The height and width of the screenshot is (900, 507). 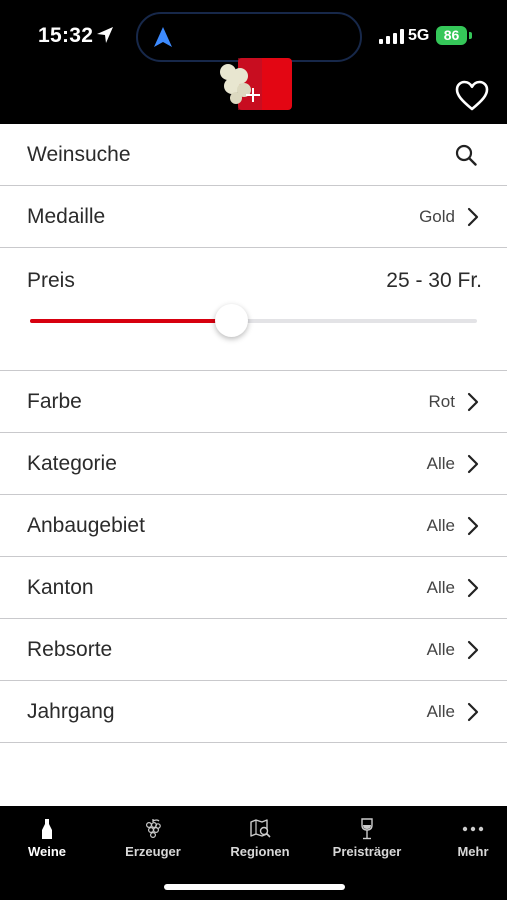 What do you see at coordinates (253, 526) in the screenshot?
I see `filter-row-anbaugebiet: Anbaugebiet Alle` at bounding box center [253, 526].